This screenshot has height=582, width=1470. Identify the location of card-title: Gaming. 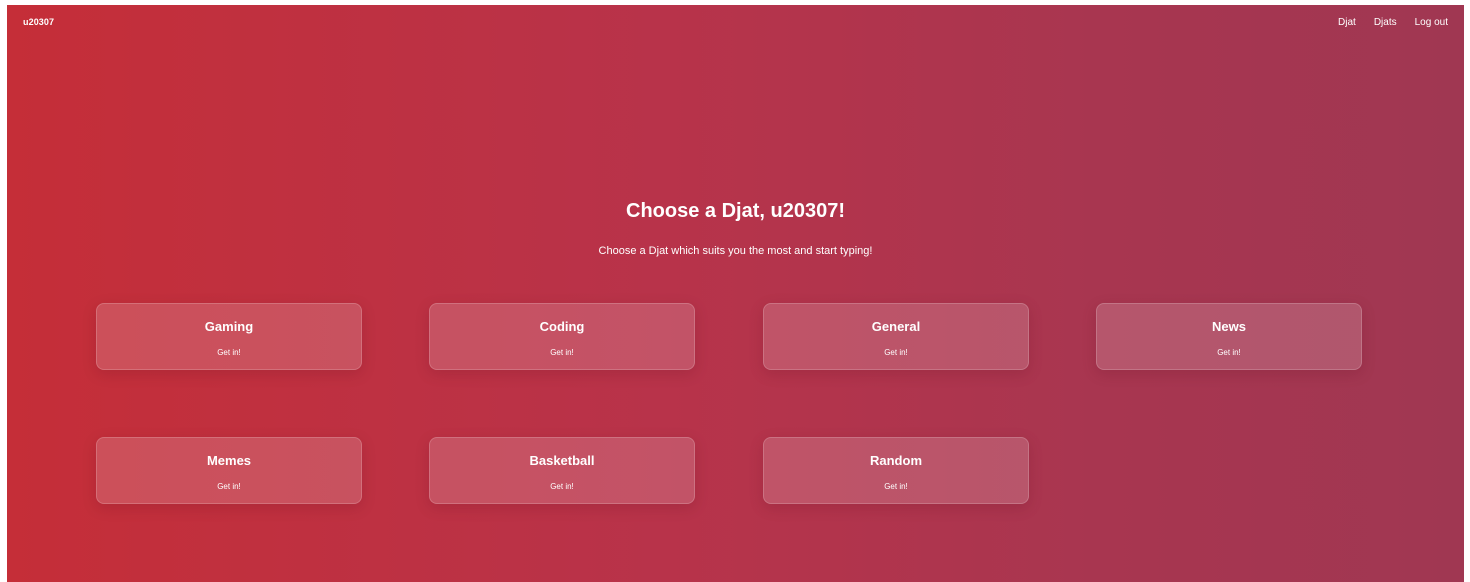
(229, 326).